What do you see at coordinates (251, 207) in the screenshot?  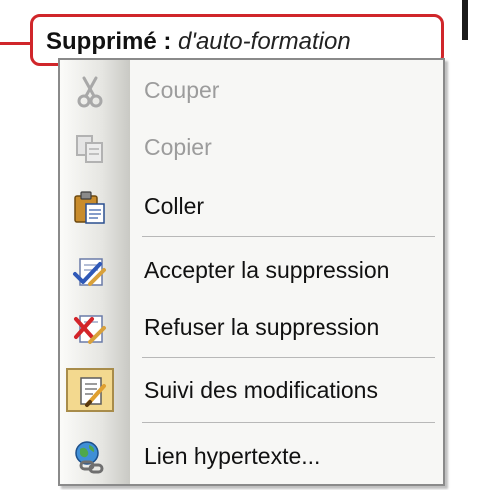 I see `menu-item-paste: Coller` at bounding box center [251, 207].